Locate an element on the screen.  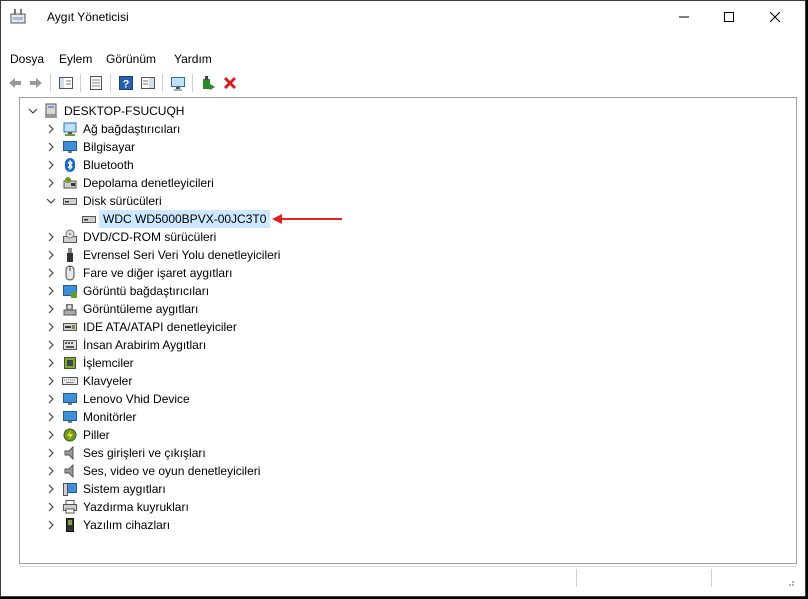
scan-hardware-button is located at coordinates (178, 83).